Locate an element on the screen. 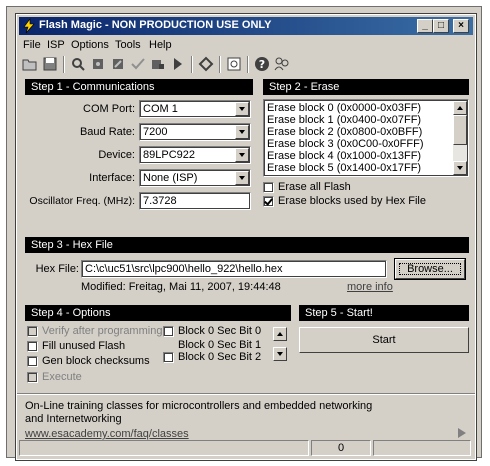  status-bar: 0 is located at coordinates (246, 448).